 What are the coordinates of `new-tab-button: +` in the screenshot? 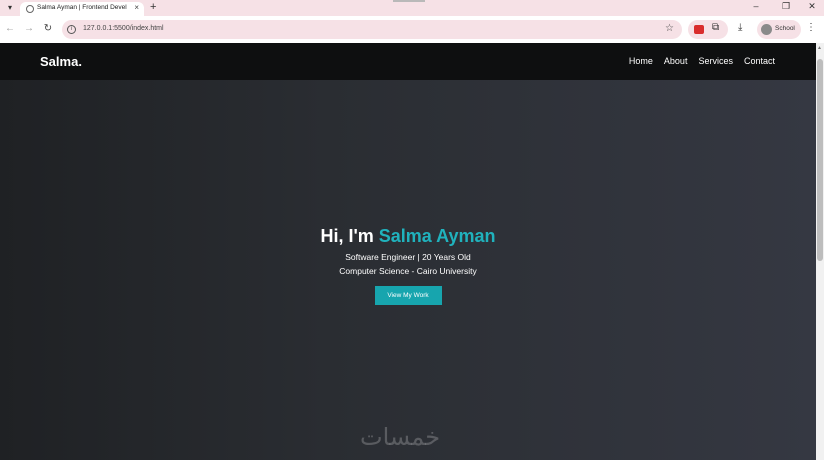 It's located at (153, 7).